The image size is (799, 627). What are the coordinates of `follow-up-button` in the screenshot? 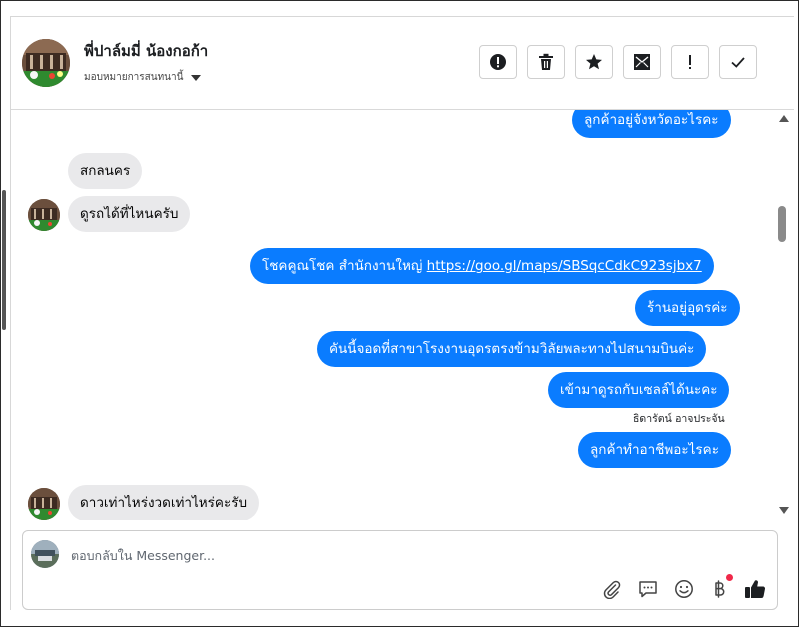 It's located at (690, 62).